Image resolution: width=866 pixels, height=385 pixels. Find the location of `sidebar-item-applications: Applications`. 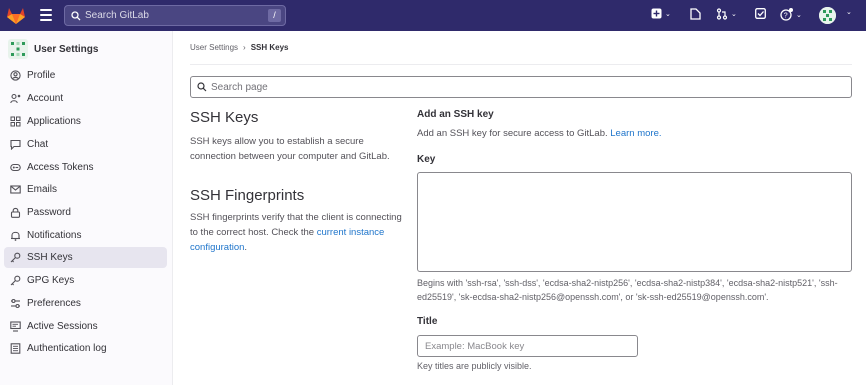

sidebar-item-applications: Applications is located at coordinates (85, 121).